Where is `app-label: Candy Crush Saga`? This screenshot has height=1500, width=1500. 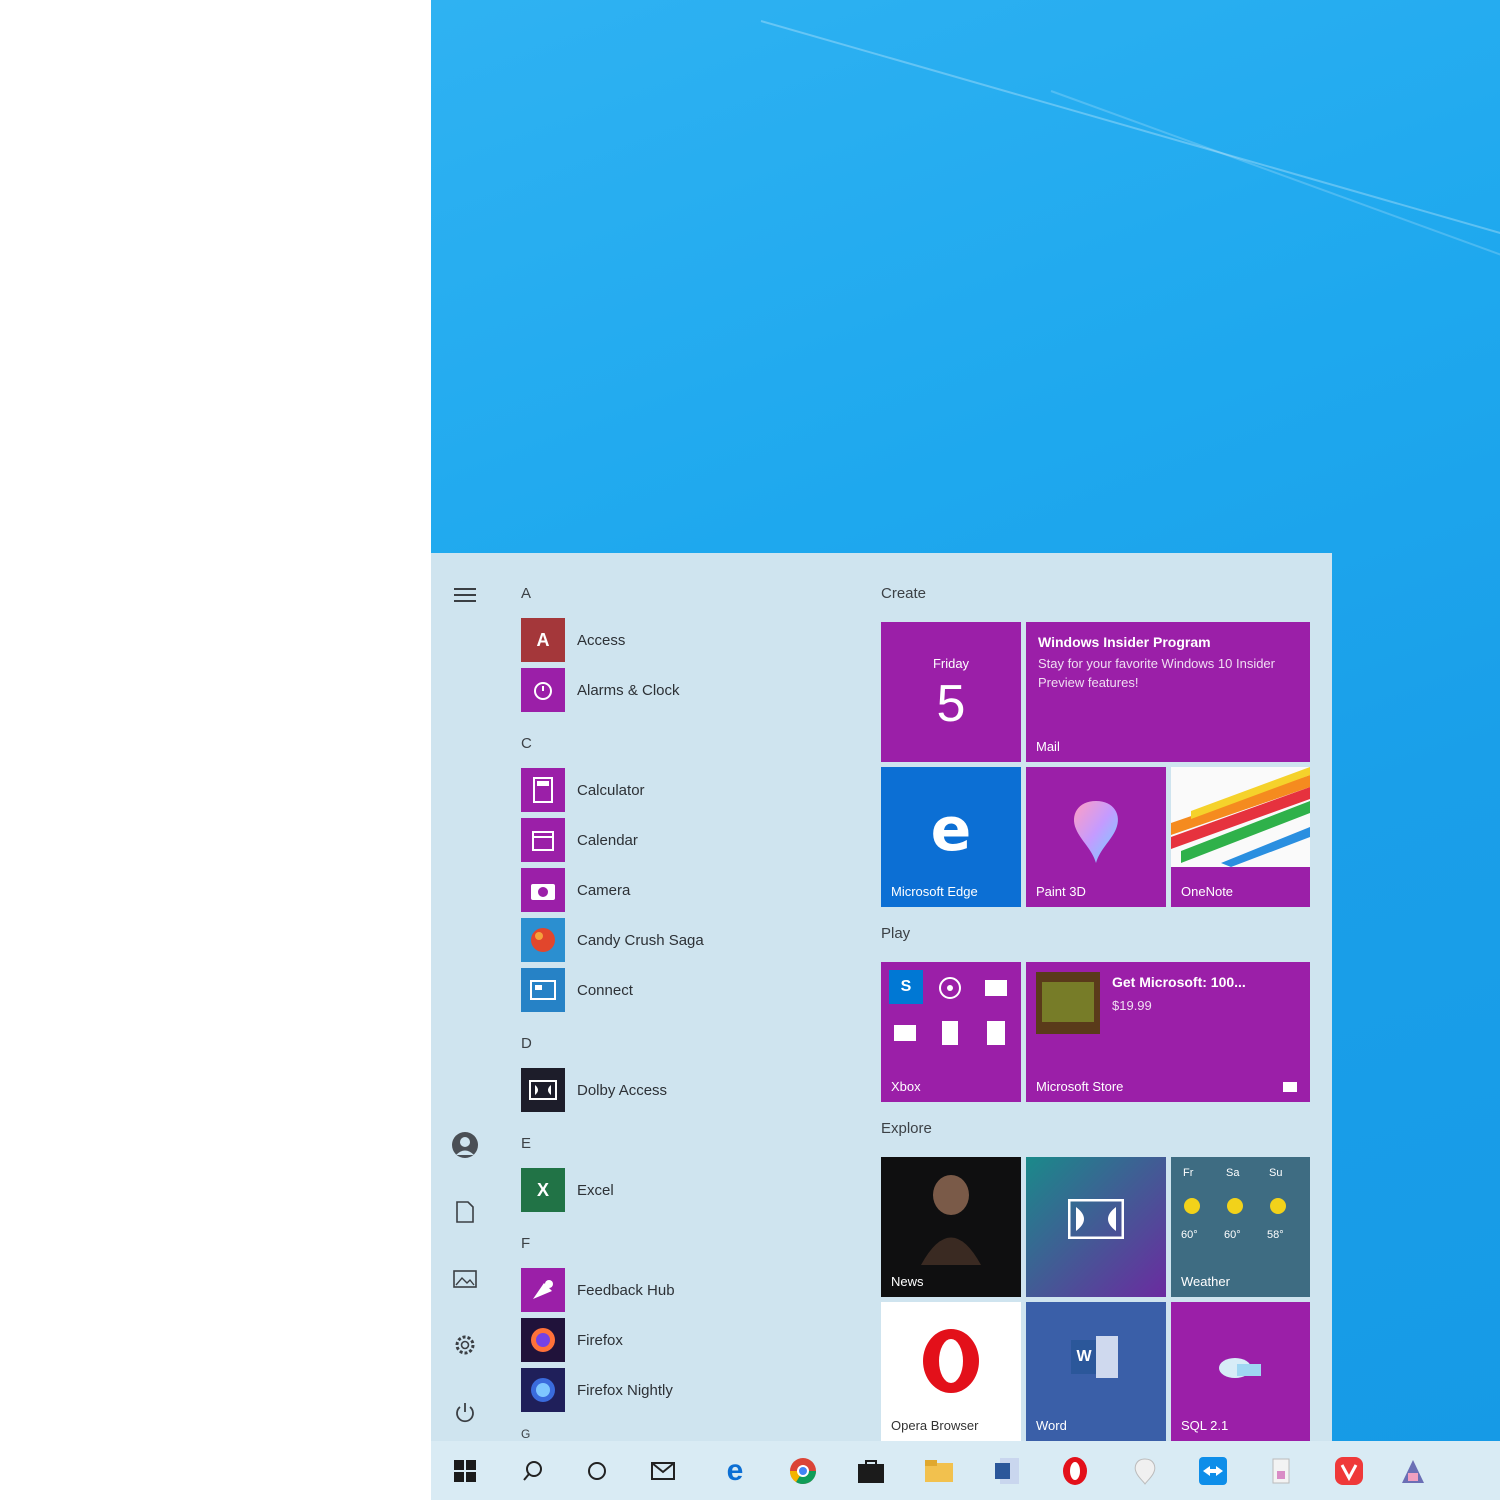 app-label: Candy Crush Saga is located at coordinates (640, 940).